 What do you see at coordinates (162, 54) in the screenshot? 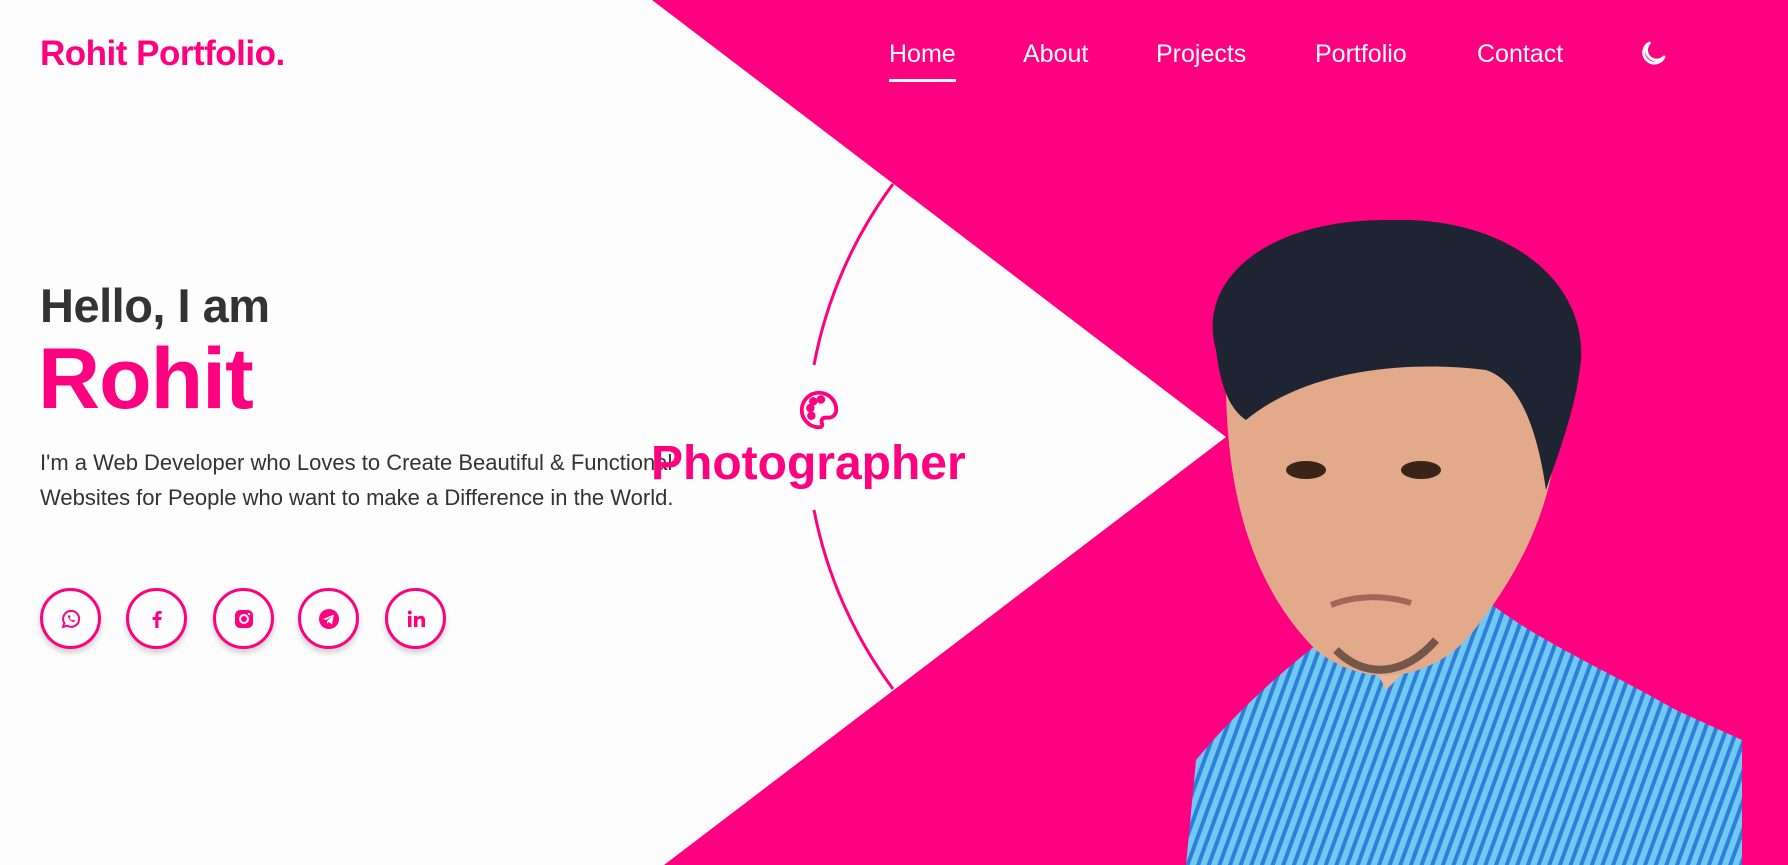
I see `logo: Rohit Portfolio.` at bounding box center [162, 54].